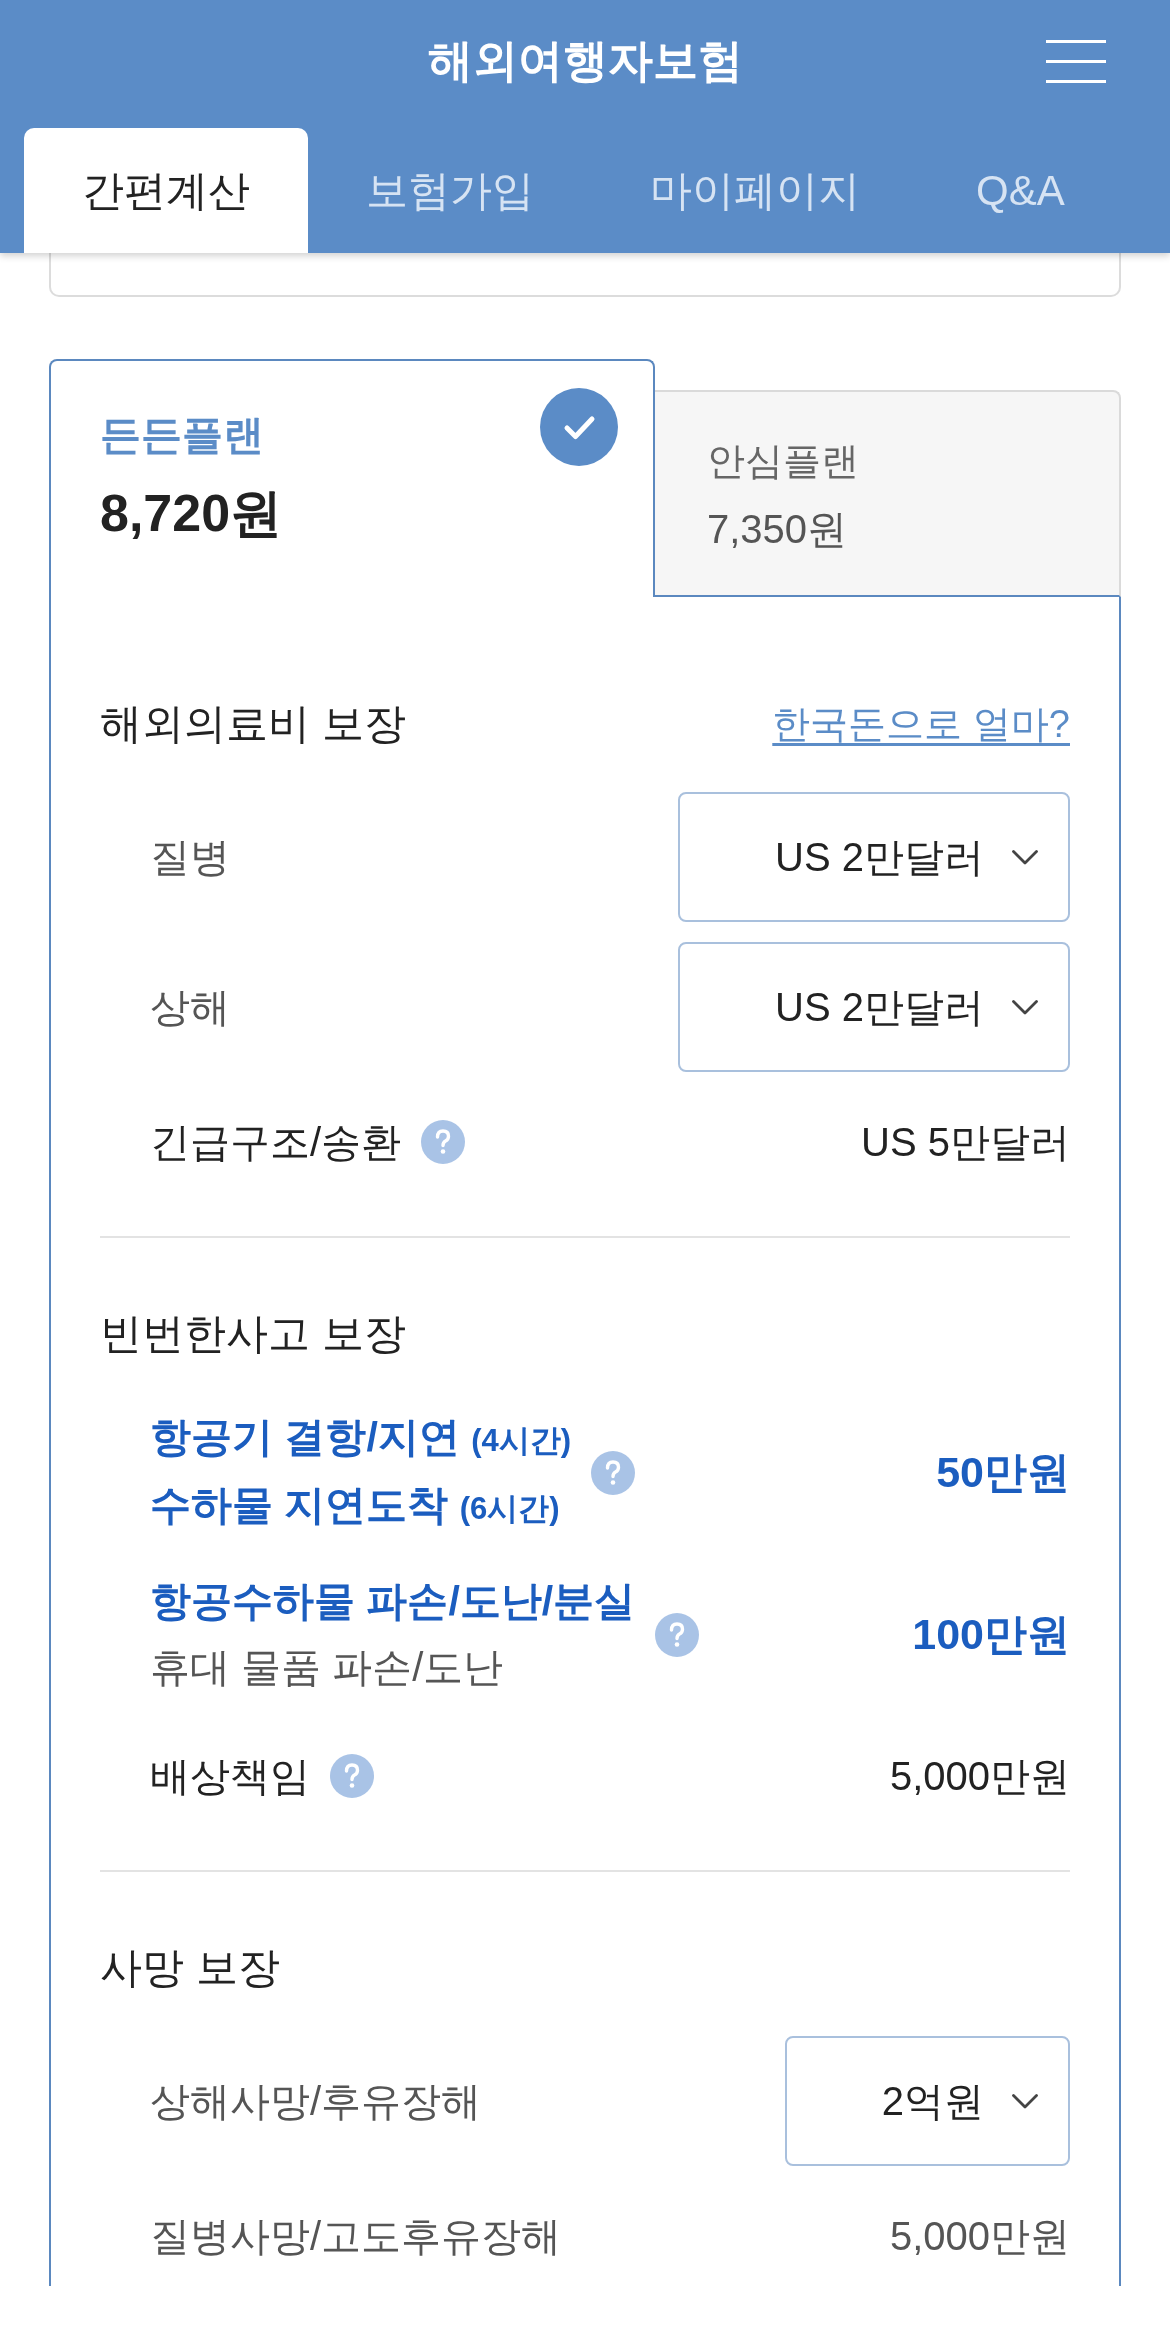 The image size is (1170, 2330). I want to click on plan-card: 든든플랜 8,720원, so click(352, 478).